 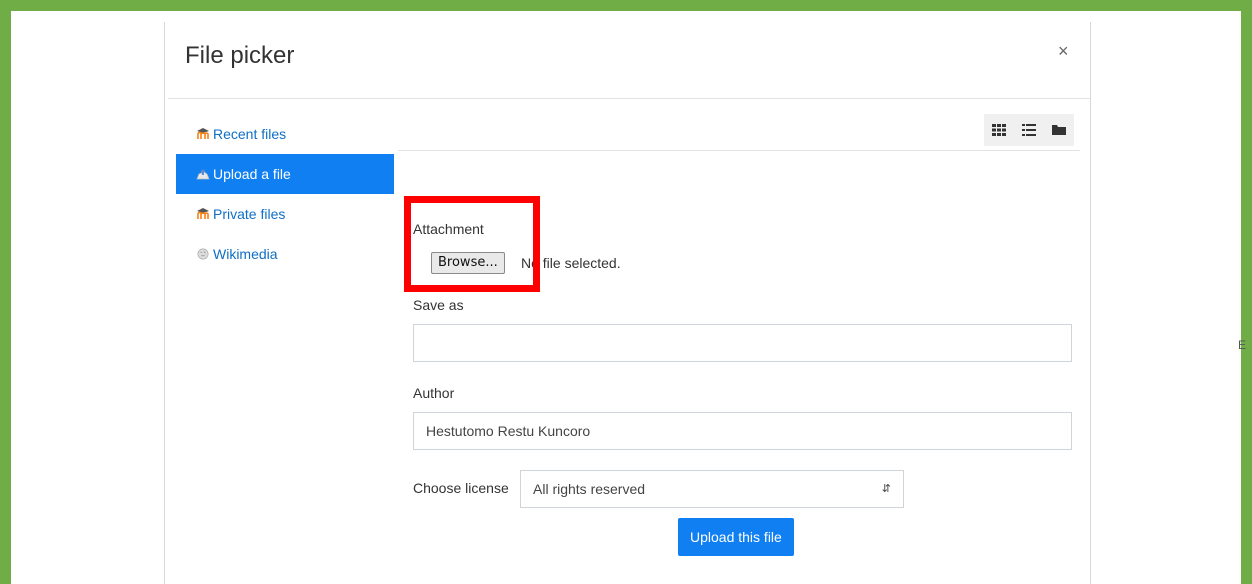 What do you see at coordinates (203, 174) in the screenshot?
I see `upload-icon` at bounding box center [203, 174].